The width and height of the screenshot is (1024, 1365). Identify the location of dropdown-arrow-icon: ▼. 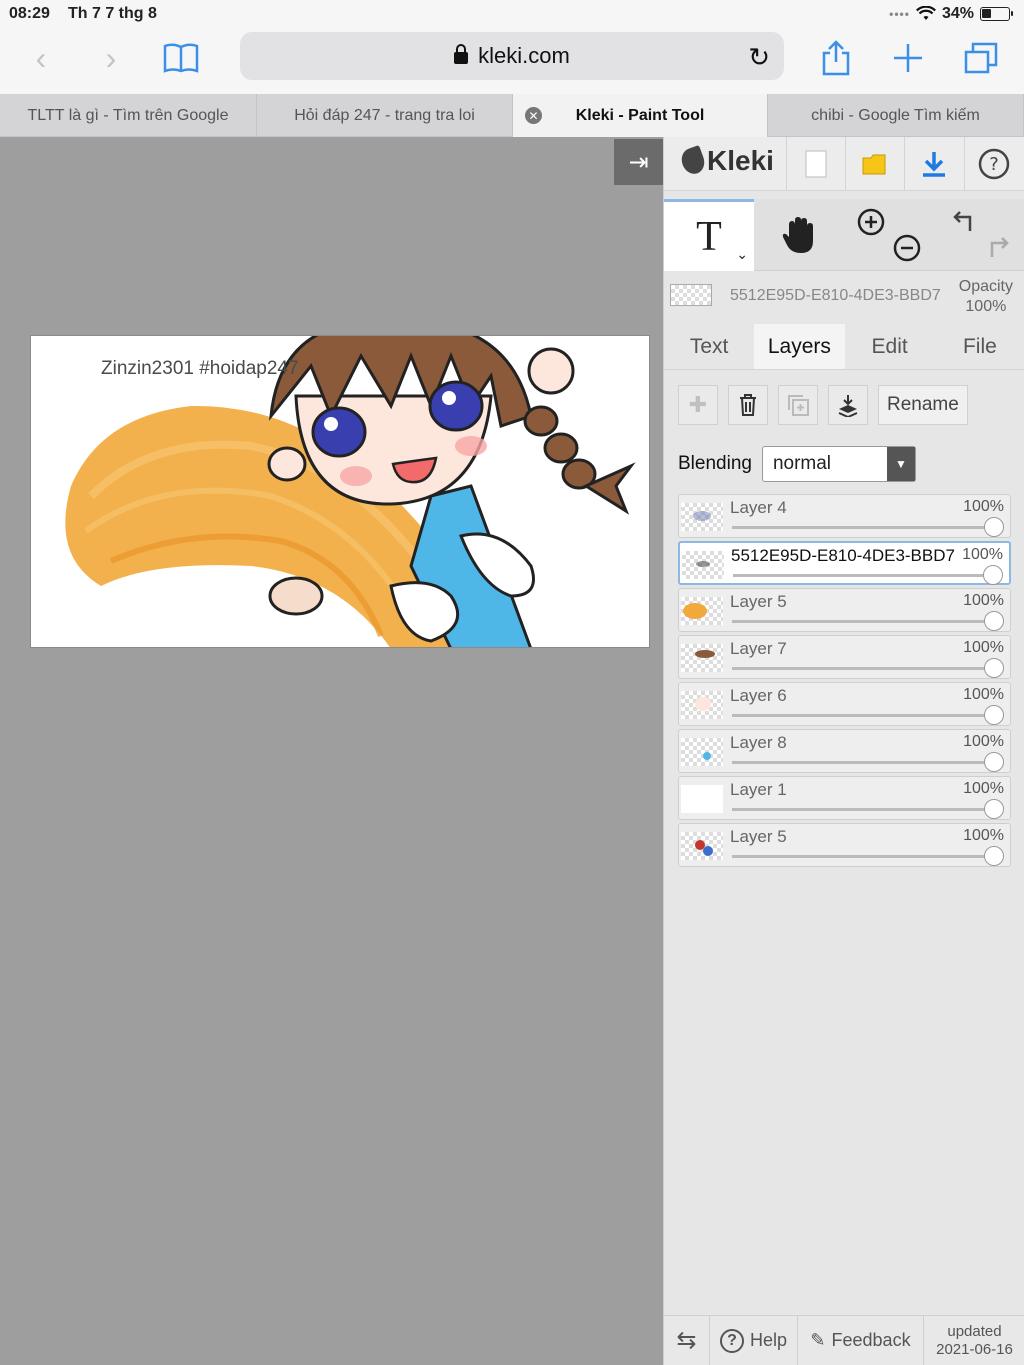
(900, 464).